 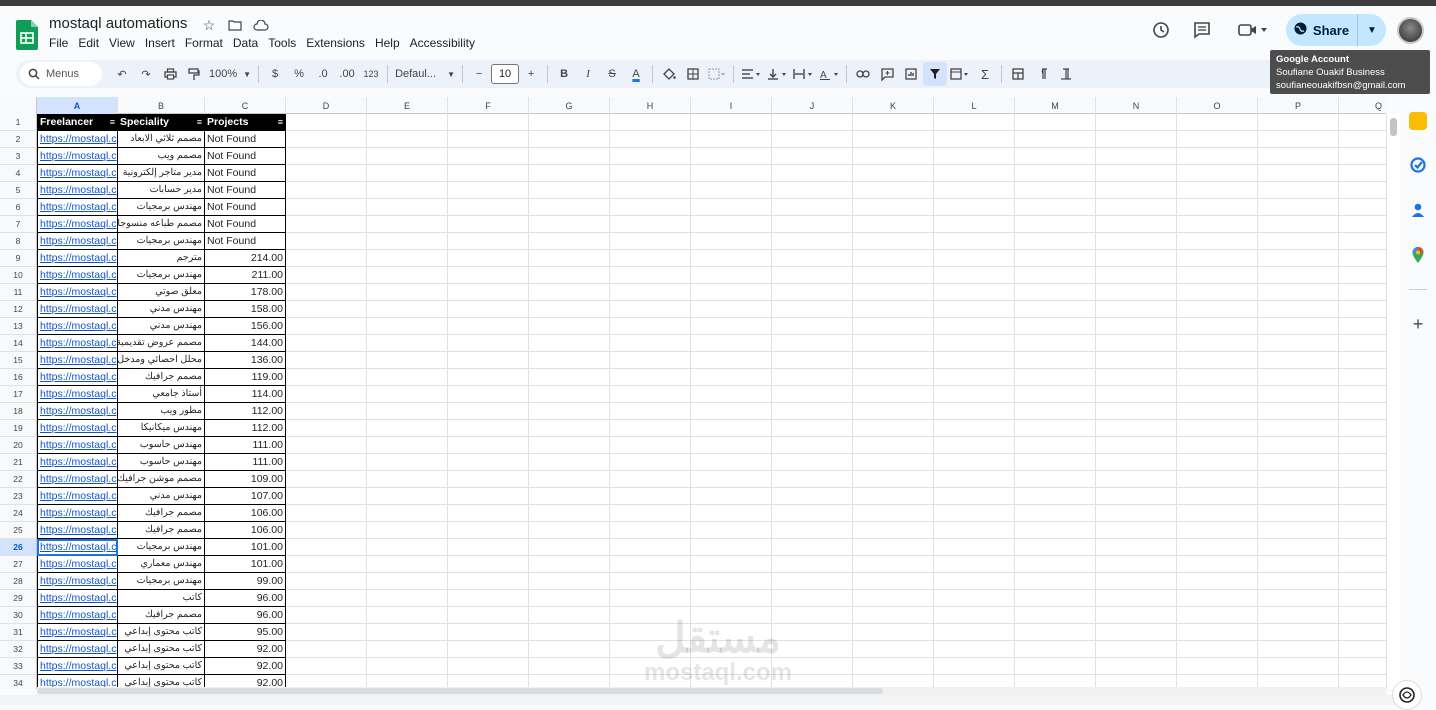 What do you see at coordinates (91, 43) in the screenshot?
I see `menu-edit: Edit` at bounding box center [91, 43].